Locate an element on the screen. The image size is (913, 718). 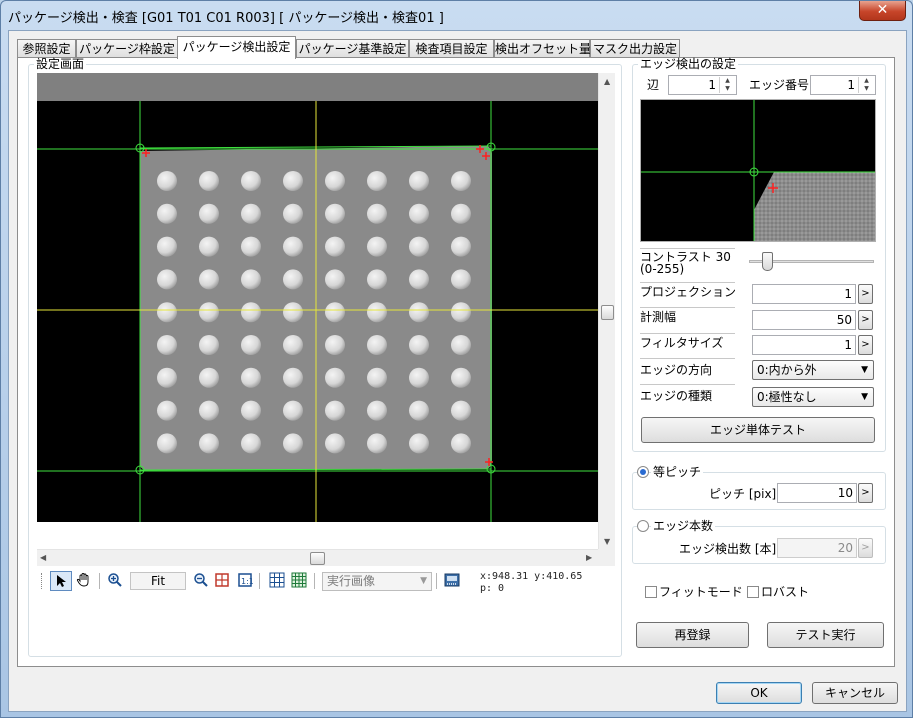
edge-number-value: 1 is located at coordinates (851, 85).